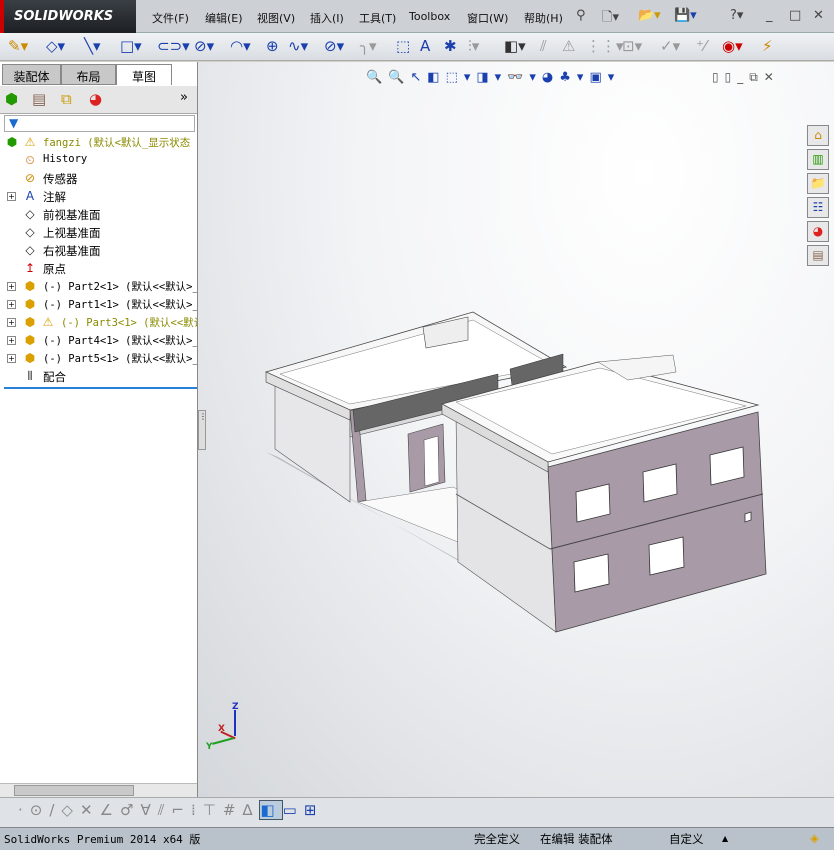 The width and height of the screenshot is (834, 850). What do you see at coordinates (110, 810) in the screenshot?
I see `nearest-snap-icon: ∠` at bounding box center [110, 810].